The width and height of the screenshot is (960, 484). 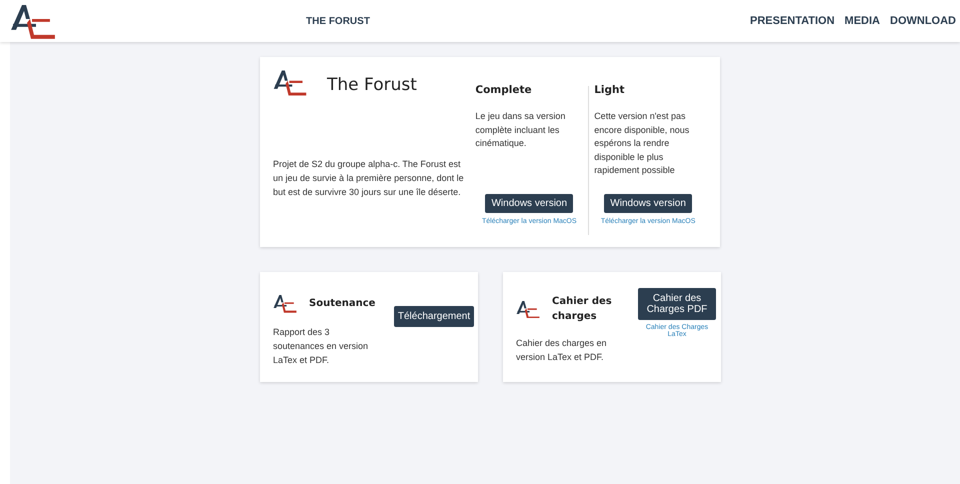 What do you see at coordinates (338, 21) in the screenshot?
I see `site-title: THE FORUST` at bounding box center [338, 21].